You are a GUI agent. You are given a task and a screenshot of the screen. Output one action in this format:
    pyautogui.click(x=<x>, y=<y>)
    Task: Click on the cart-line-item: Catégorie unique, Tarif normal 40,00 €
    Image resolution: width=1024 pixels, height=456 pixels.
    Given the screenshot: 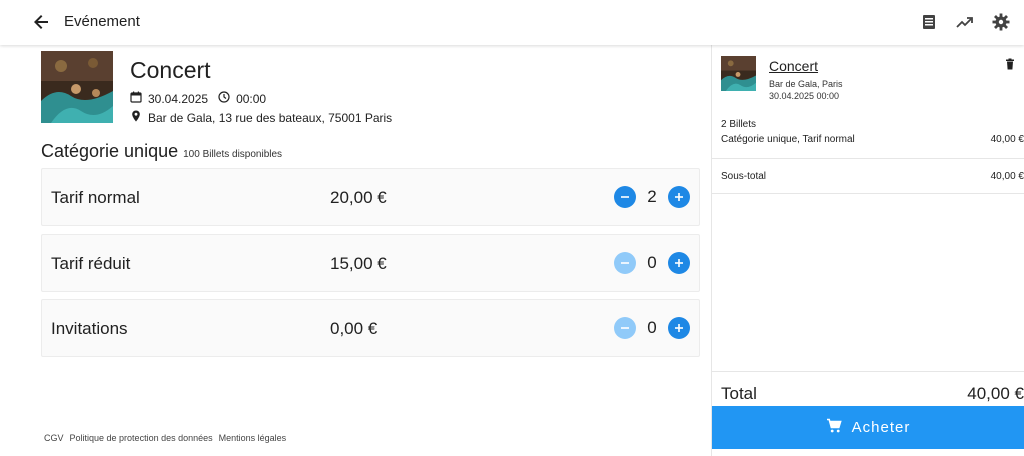 What is the action you would take?
    pyautogui.click(x=872, y=139)
    